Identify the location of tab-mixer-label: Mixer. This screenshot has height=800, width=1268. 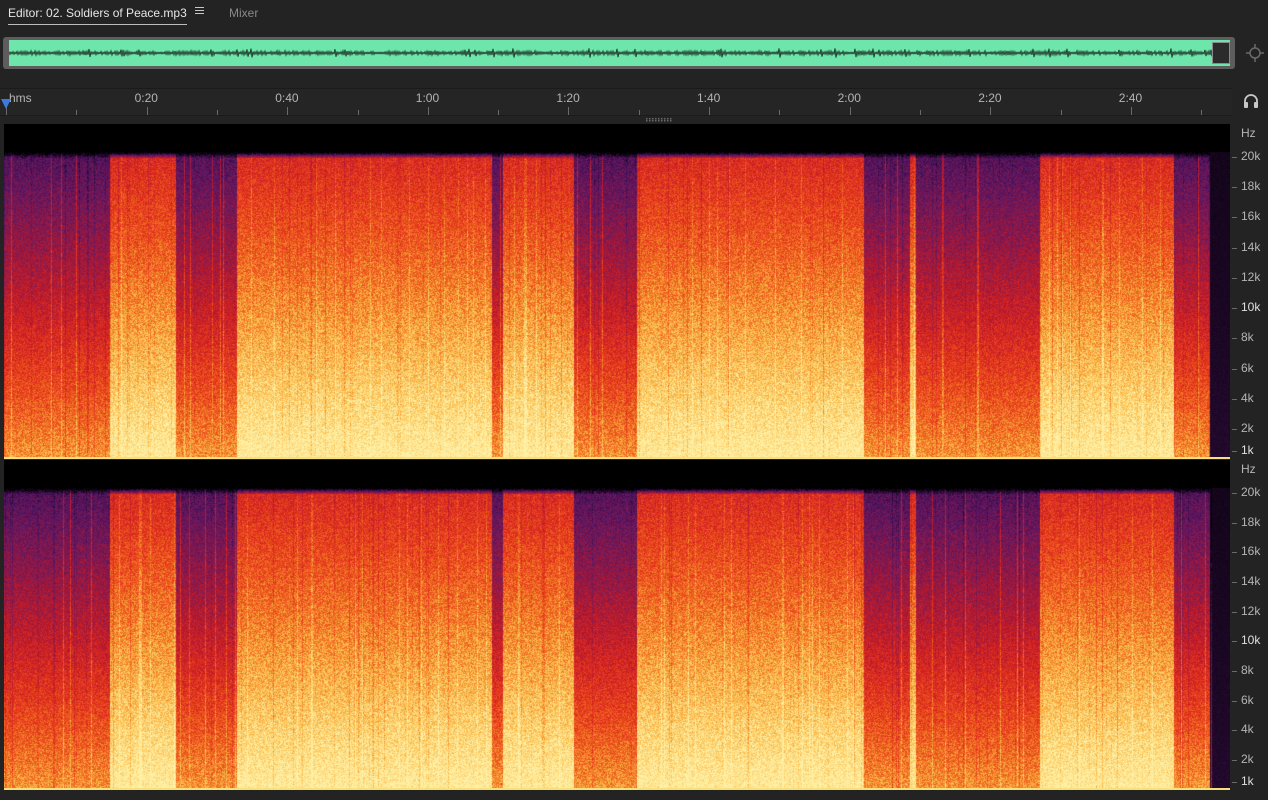
(244, 13).